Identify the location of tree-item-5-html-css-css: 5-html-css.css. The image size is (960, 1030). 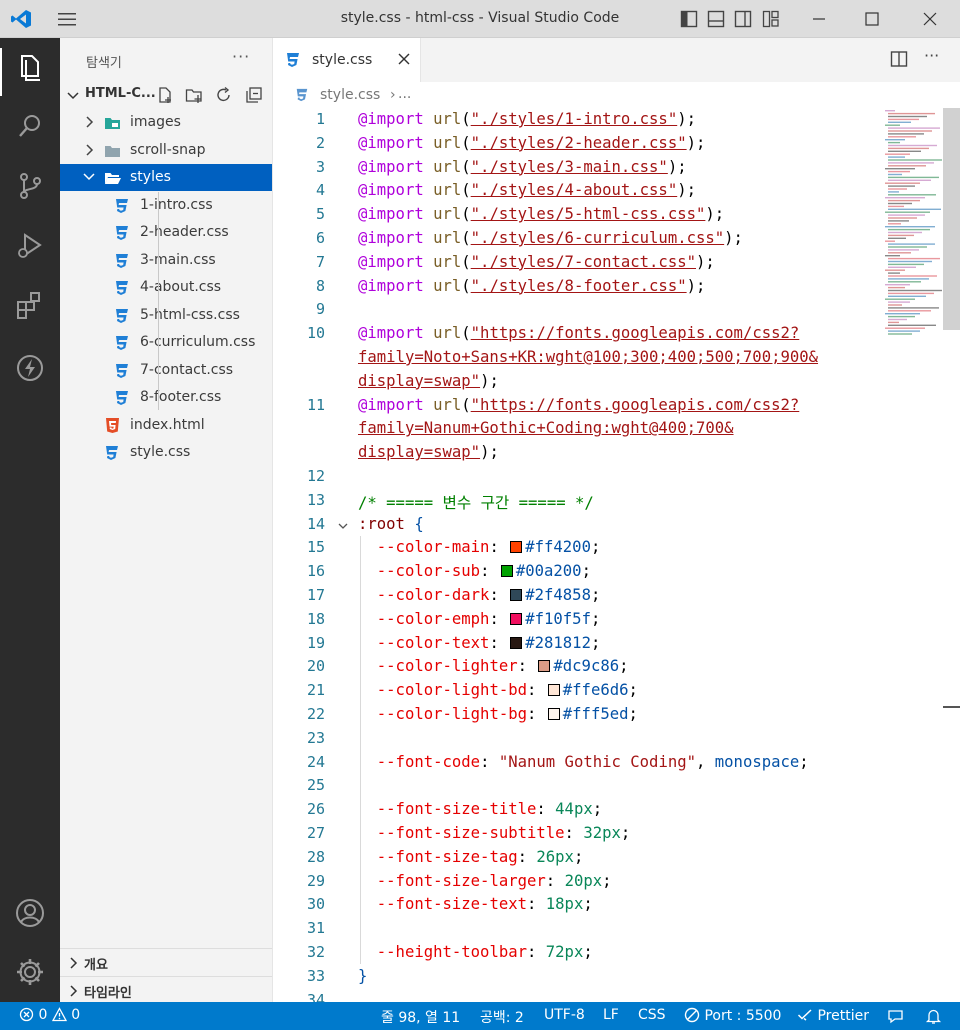
(166, 315).